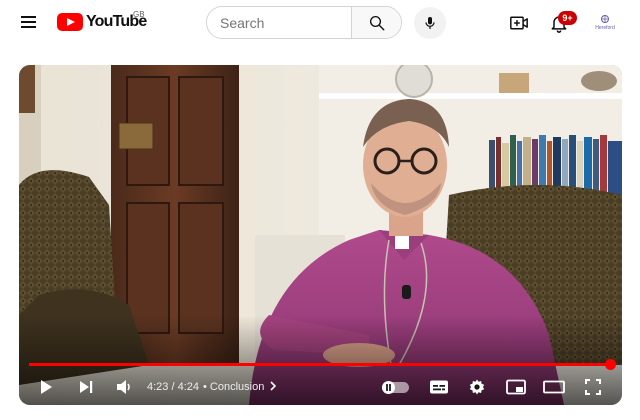  What do you see at coordinates (237, 387) in the screenshot?
I see `chapter-title: Conclusion` at bounding box center [237, 387].